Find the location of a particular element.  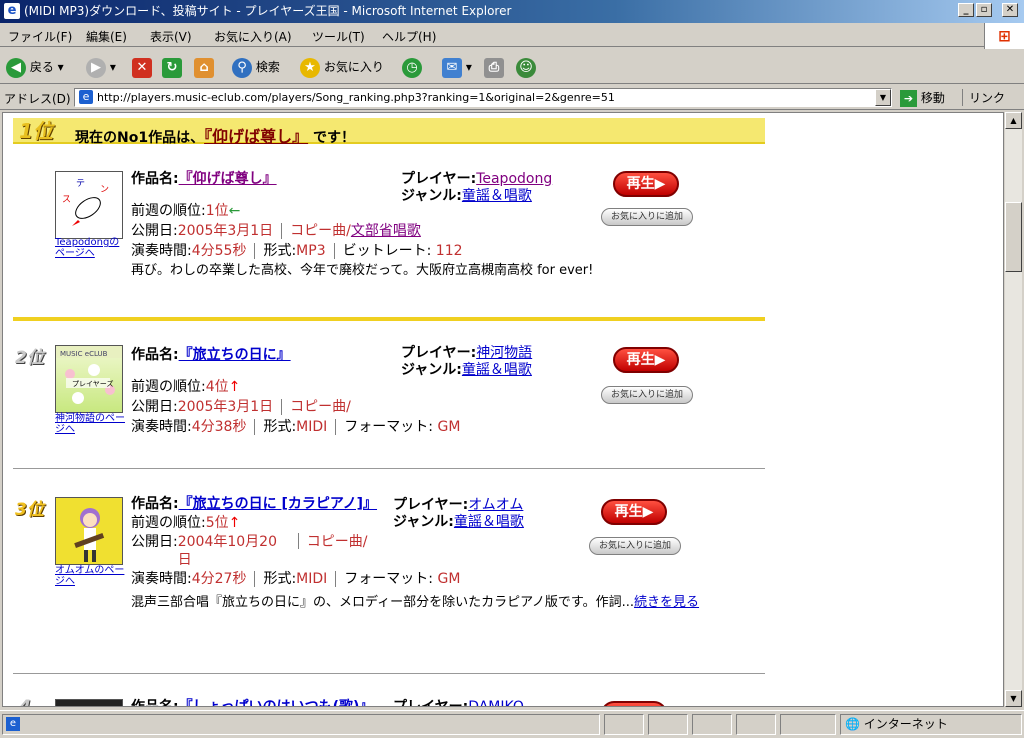

rank3-player-link: オムオム is located at coordinates (495, 505).